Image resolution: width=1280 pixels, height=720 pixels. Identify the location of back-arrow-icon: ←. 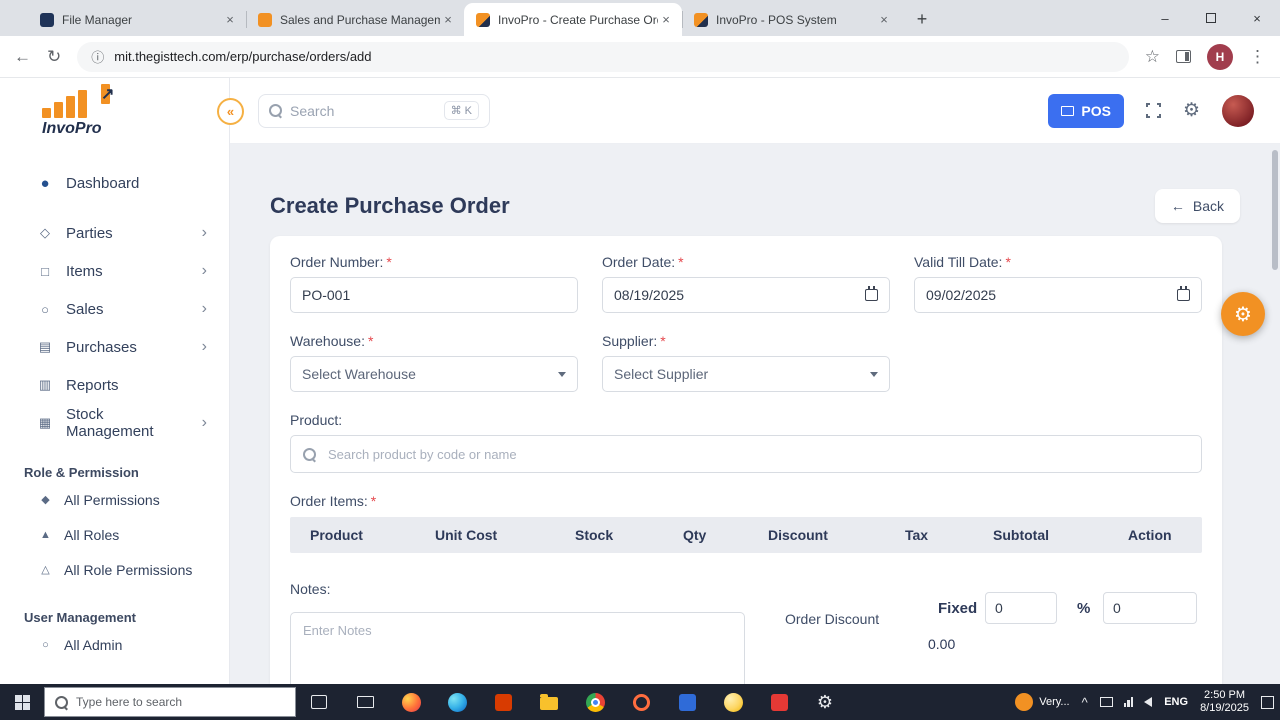
(1177, 206).